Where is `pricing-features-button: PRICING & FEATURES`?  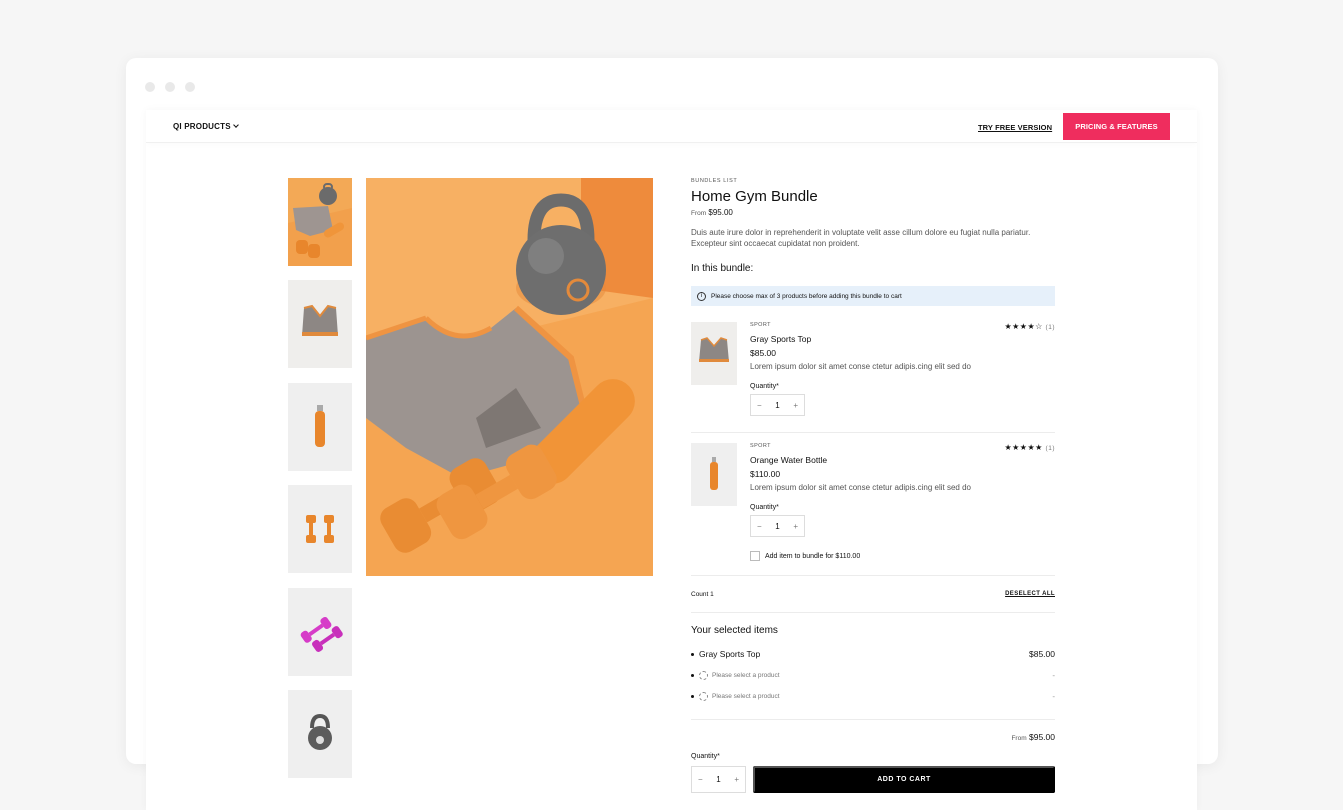 pricing-features-button: PRICING & FEATURES is located at coordinates (1116, 126).